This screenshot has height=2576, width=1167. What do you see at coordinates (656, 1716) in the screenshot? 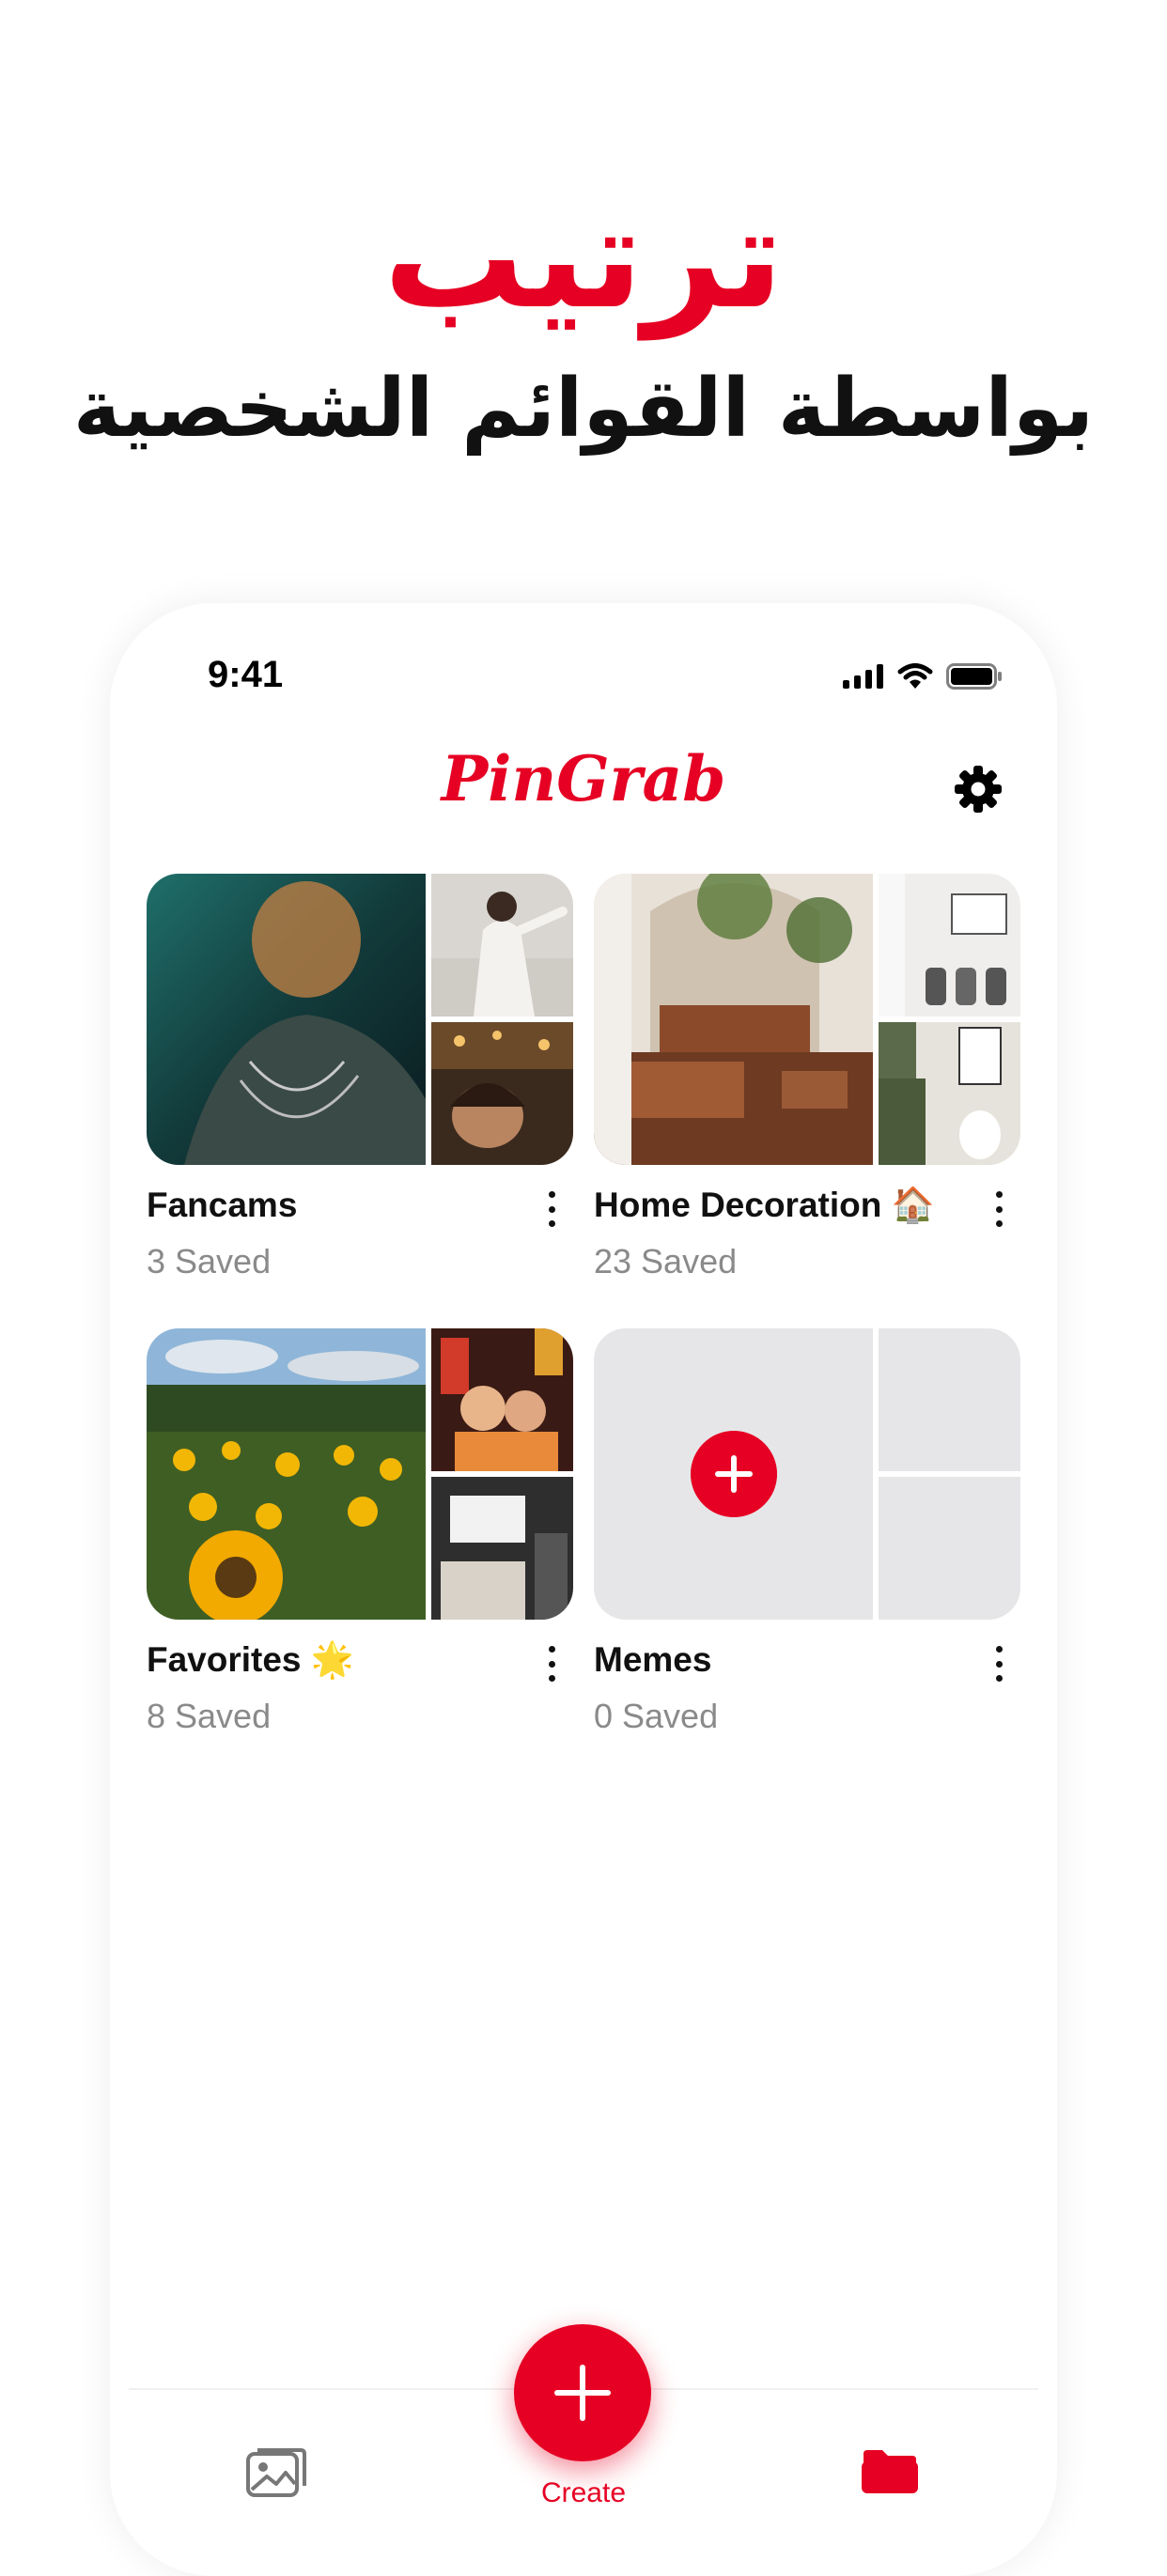
I see `board-count: 0 Saved` at bounding box center [656, 1716].